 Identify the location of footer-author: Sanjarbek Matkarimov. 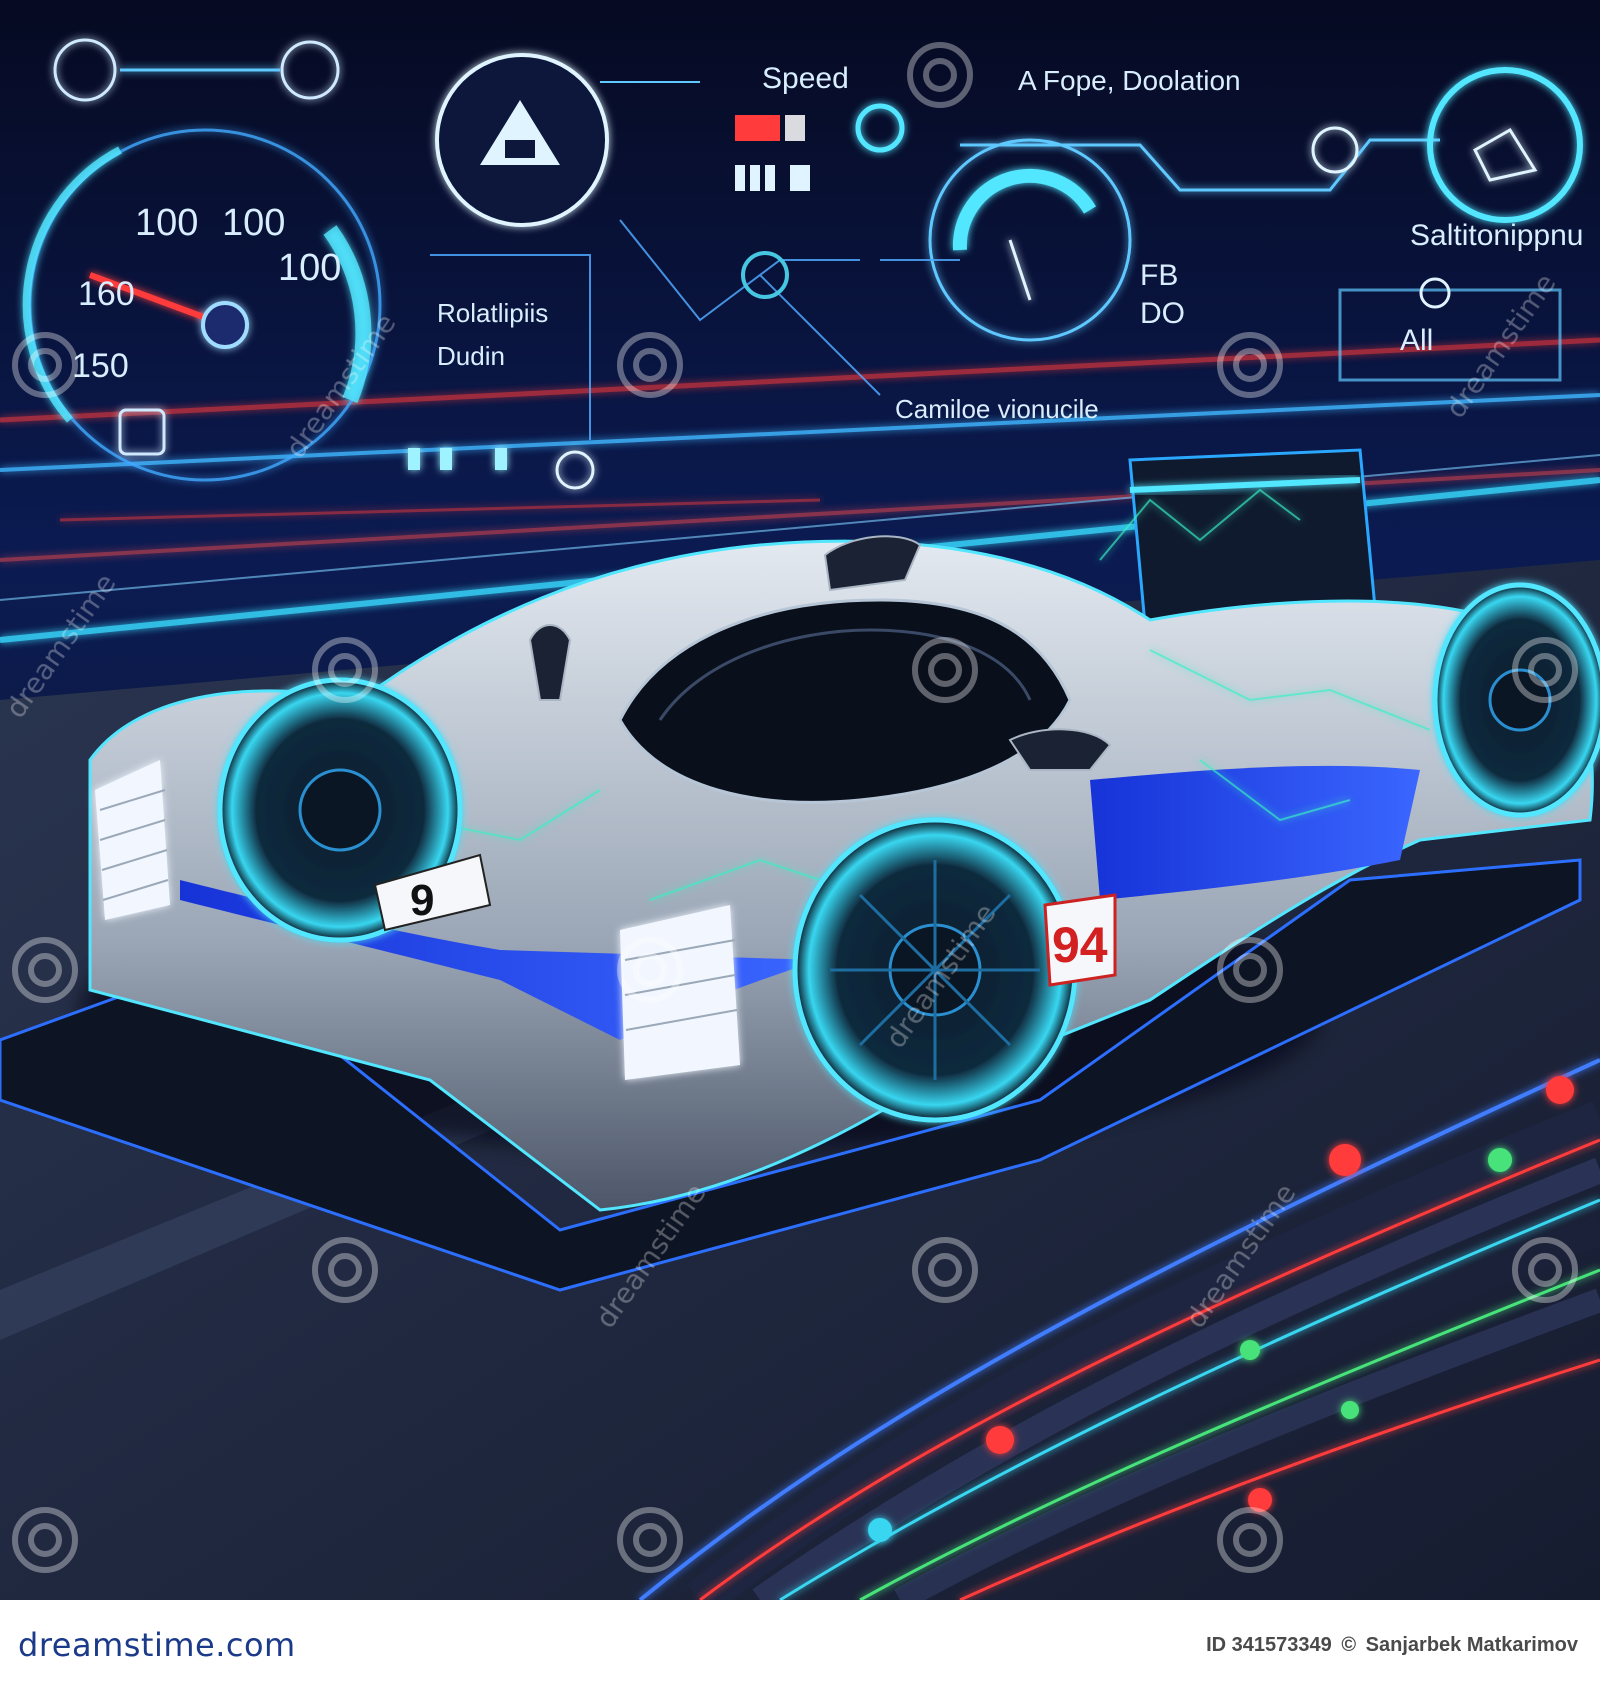
(1472, 1645).